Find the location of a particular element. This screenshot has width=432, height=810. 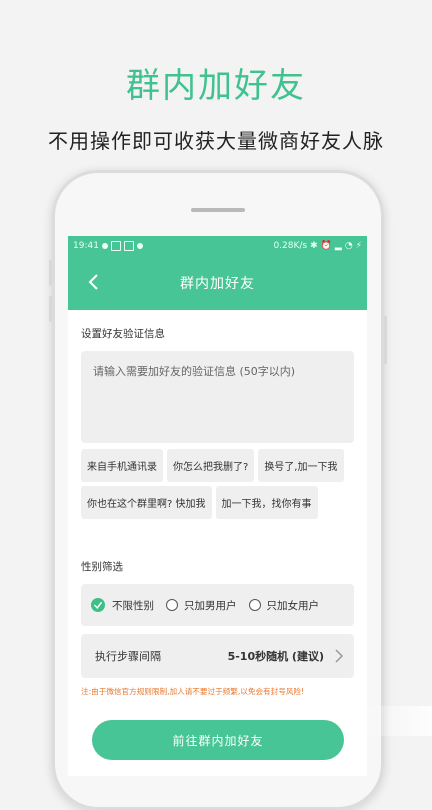

bluetooth-icon: ✱ is located at coordinates (314, 246).